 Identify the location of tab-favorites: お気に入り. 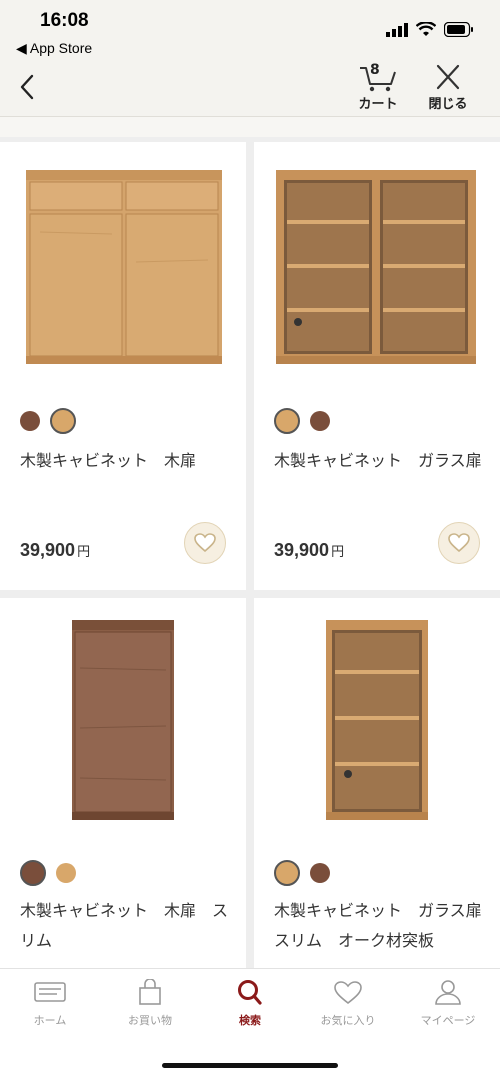
(348, 1003).